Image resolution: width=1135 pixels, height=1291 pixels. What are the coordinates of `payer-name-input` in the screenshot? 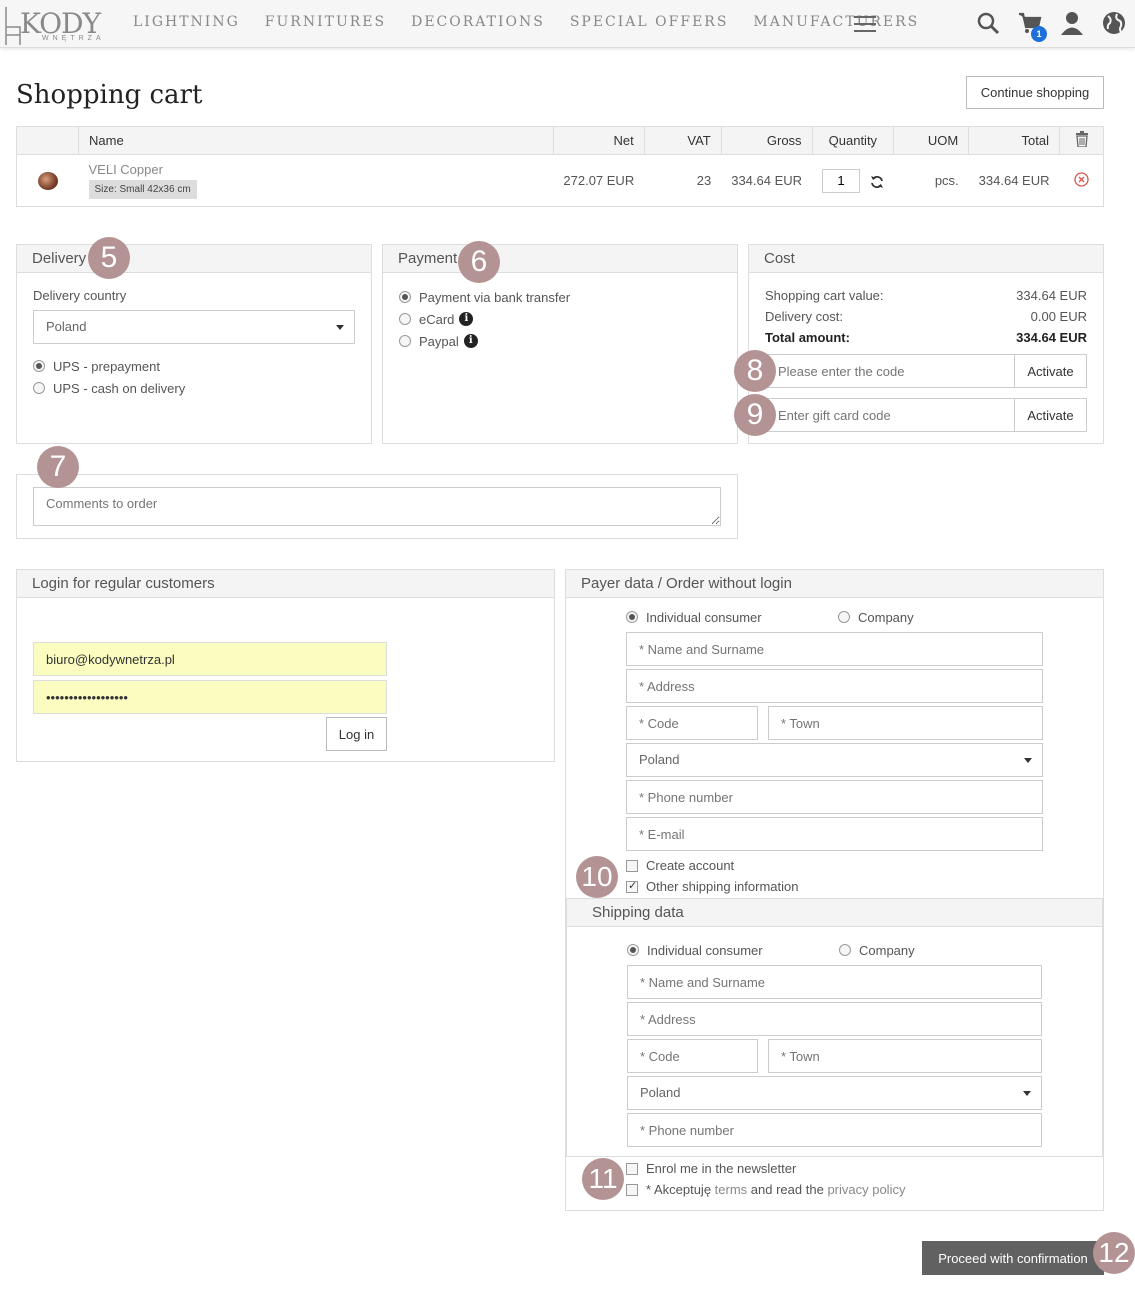 It's located at (834, 649).